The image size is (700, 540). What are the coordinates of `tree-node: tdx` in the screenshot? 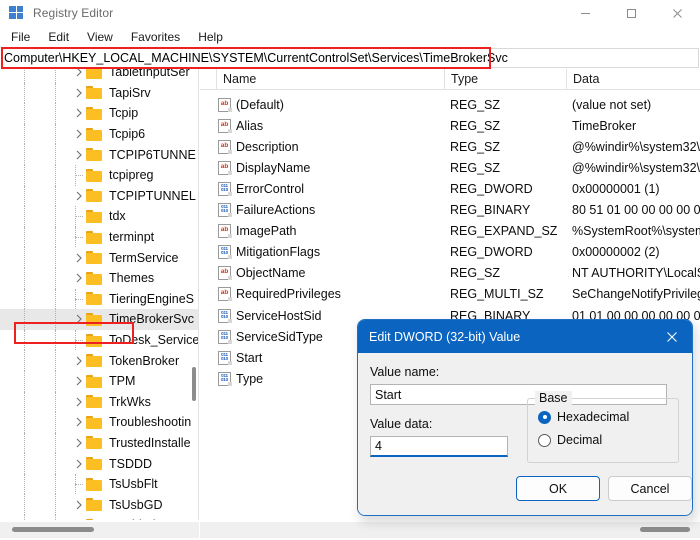 It's located at (99, 216).